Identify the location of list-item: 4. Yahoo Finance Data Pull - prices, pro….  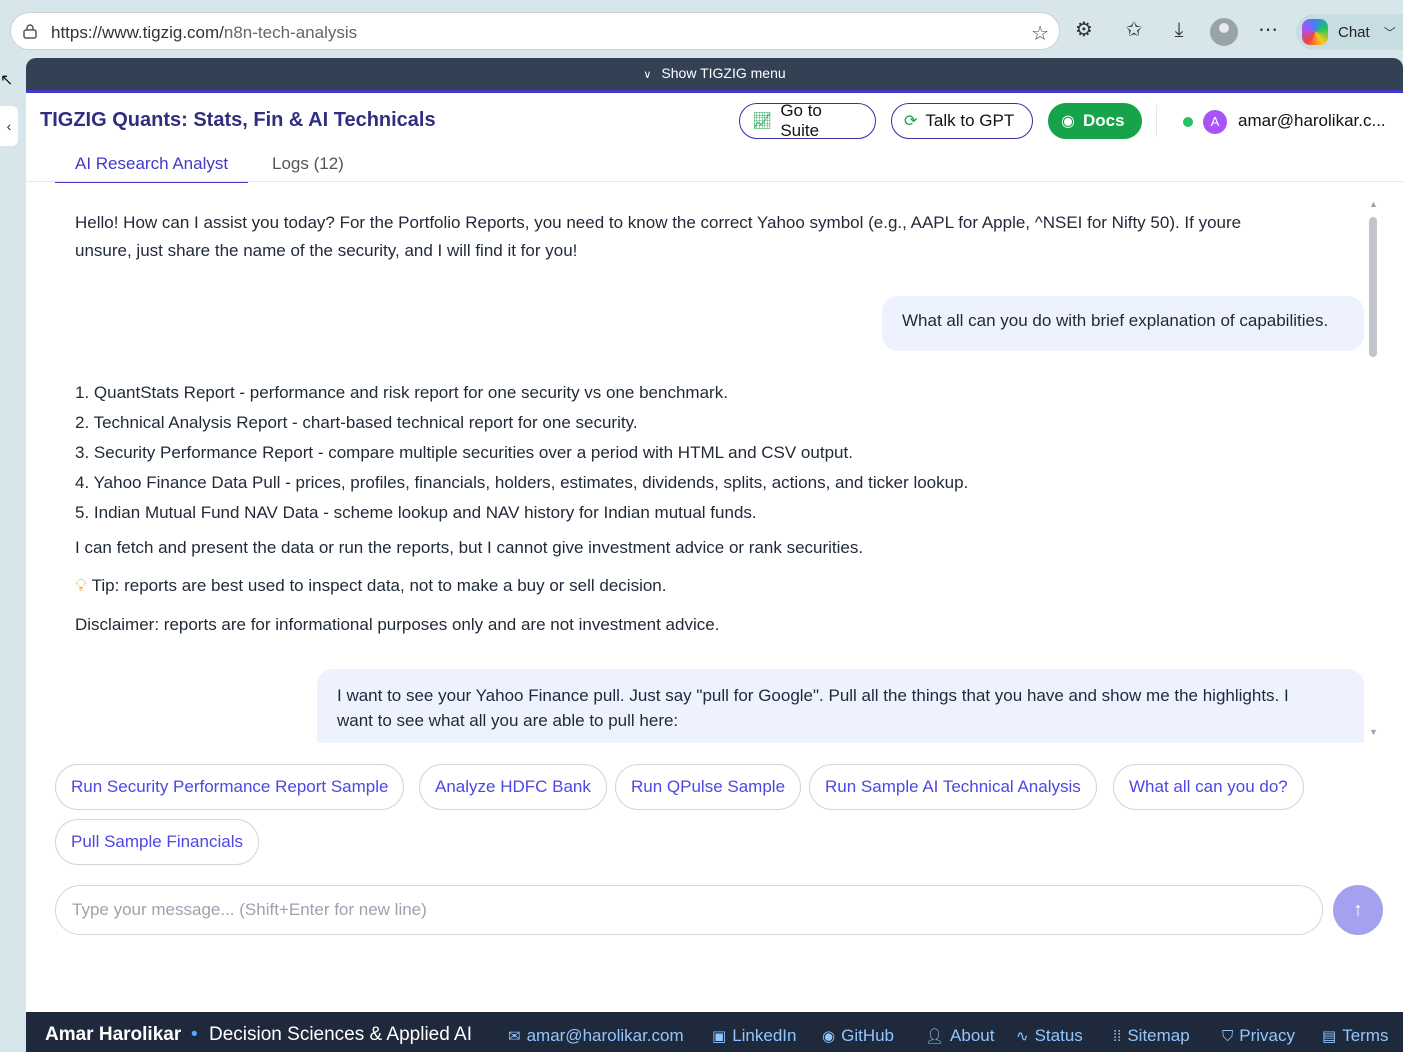
(522, 482).